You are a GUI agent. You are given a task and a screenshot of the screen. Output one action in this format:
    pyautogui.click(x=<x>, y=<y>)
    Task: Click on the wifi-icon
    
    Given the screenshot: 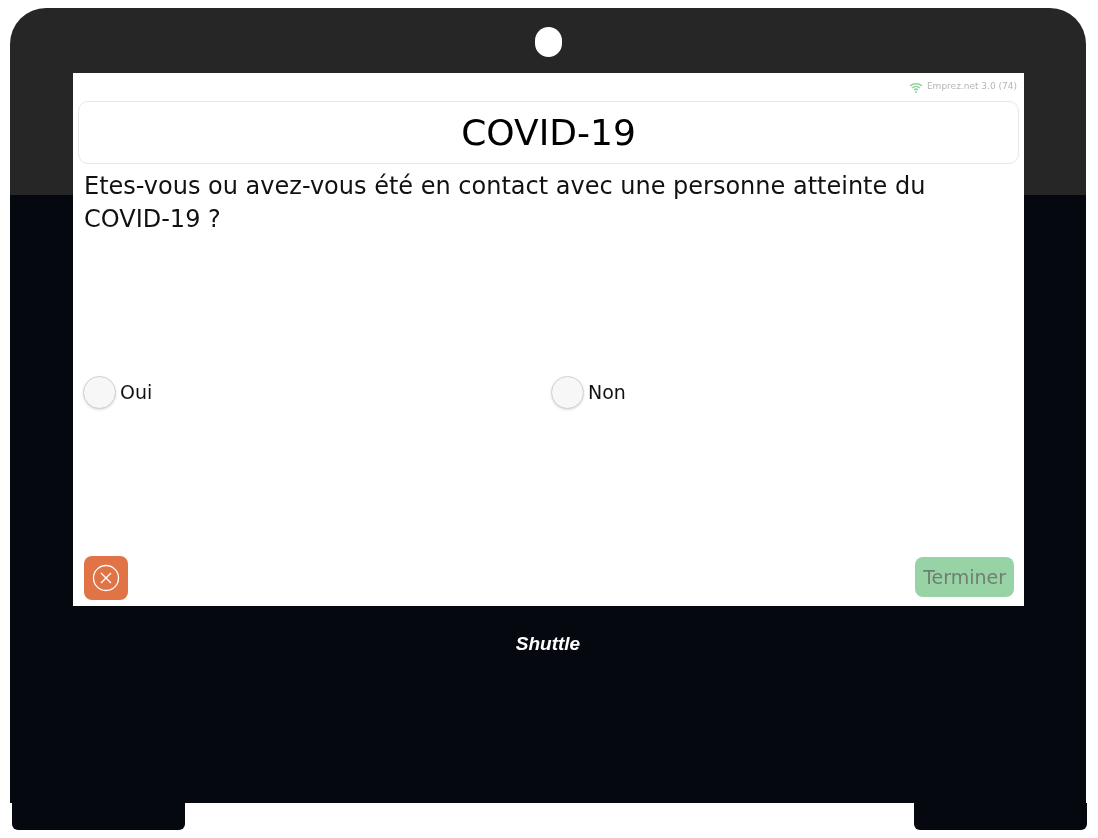 What is the action you would take?
    pyautogui.click(x=915, y=87)
    